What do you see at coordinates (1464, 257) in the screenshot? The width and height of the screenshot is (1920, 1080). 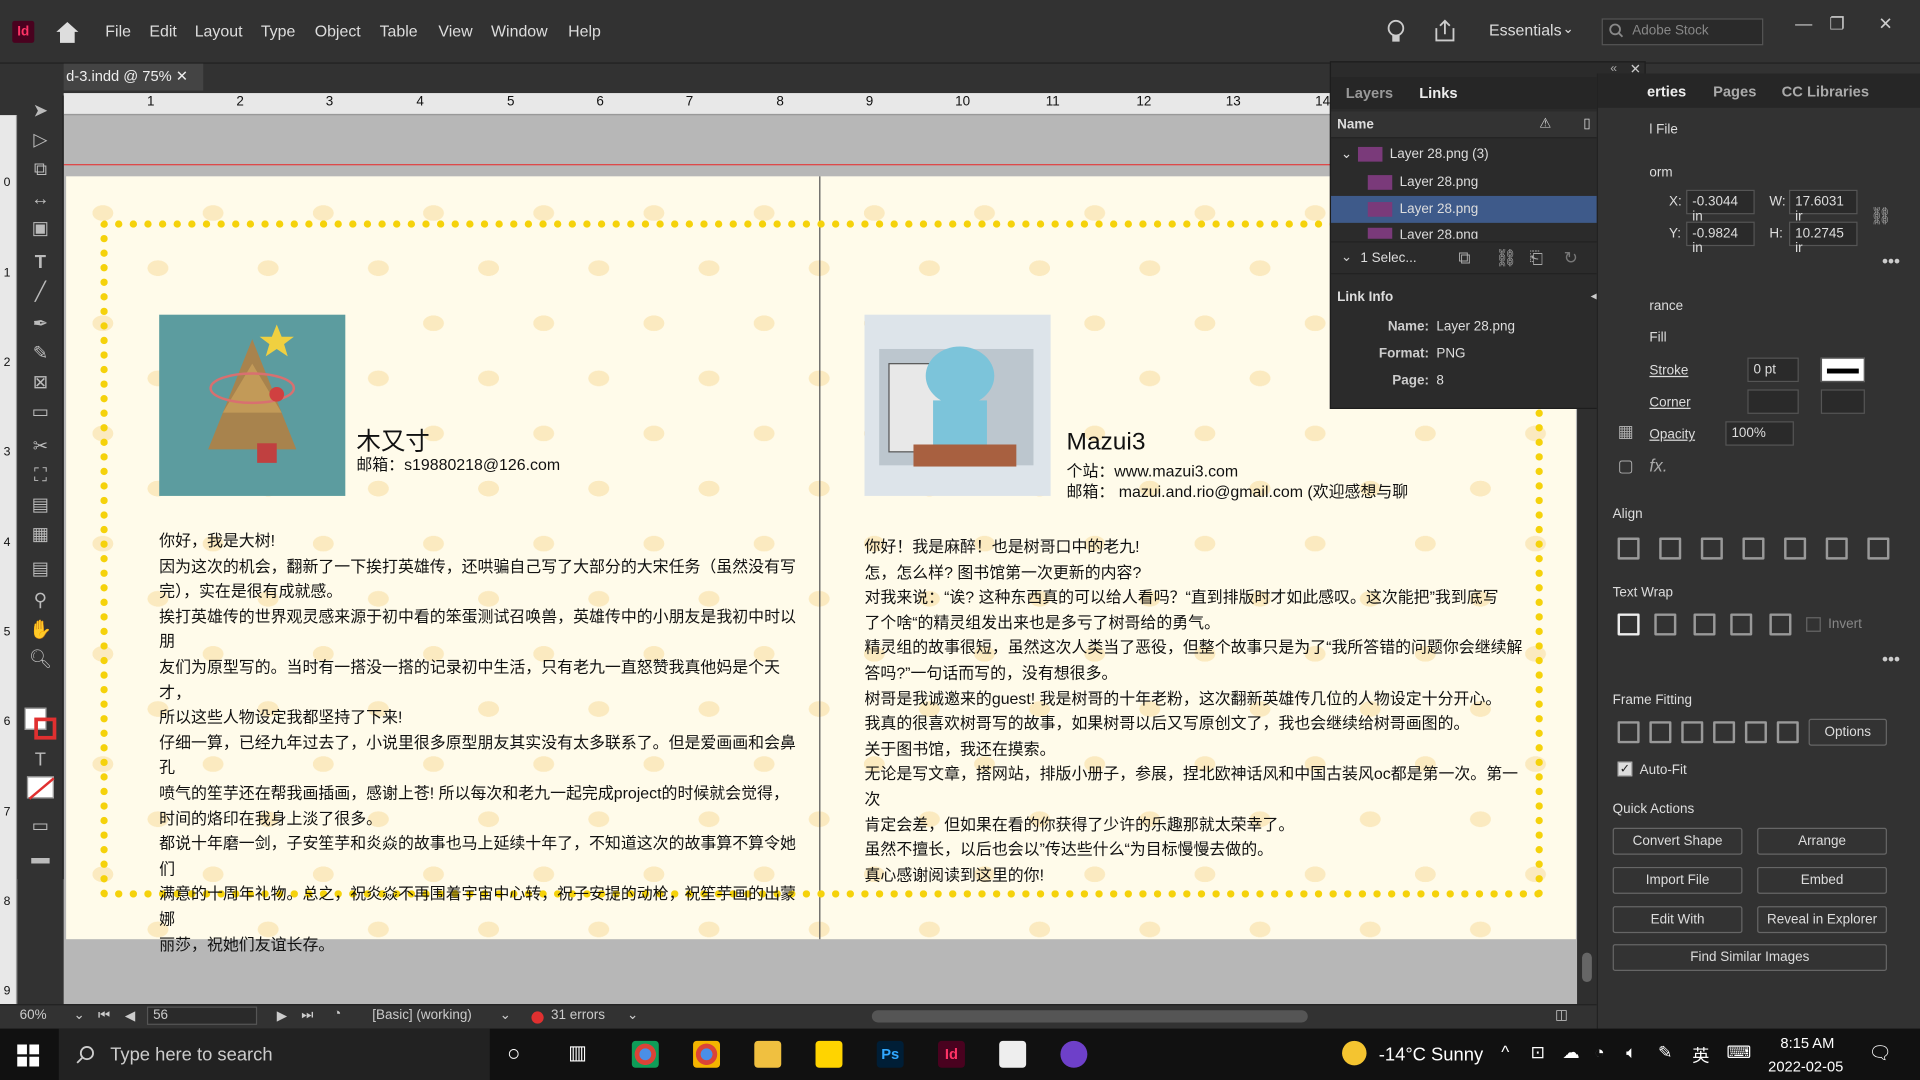 I see `embed-link-icon: ⧉` at bounding box center [1464, 257].